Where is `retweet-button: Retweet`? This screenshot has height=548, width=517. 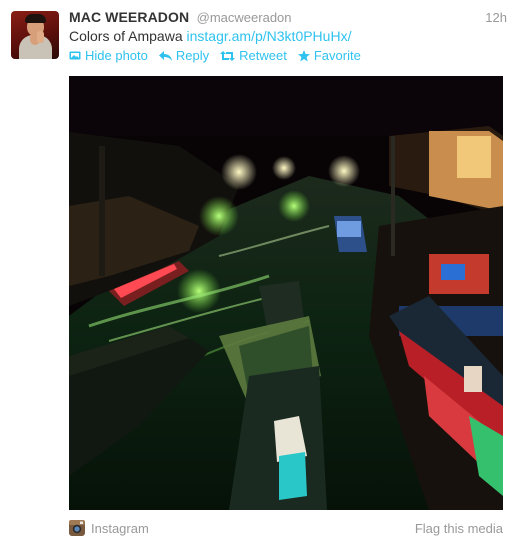
retweet-button: Retweet is located at coordinates (253, 55).